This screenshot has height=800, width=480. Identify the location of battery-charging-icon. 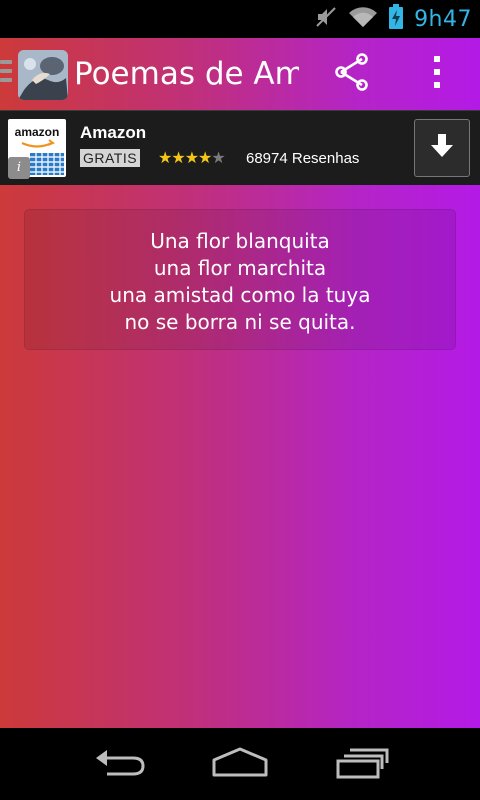
(396, 19).